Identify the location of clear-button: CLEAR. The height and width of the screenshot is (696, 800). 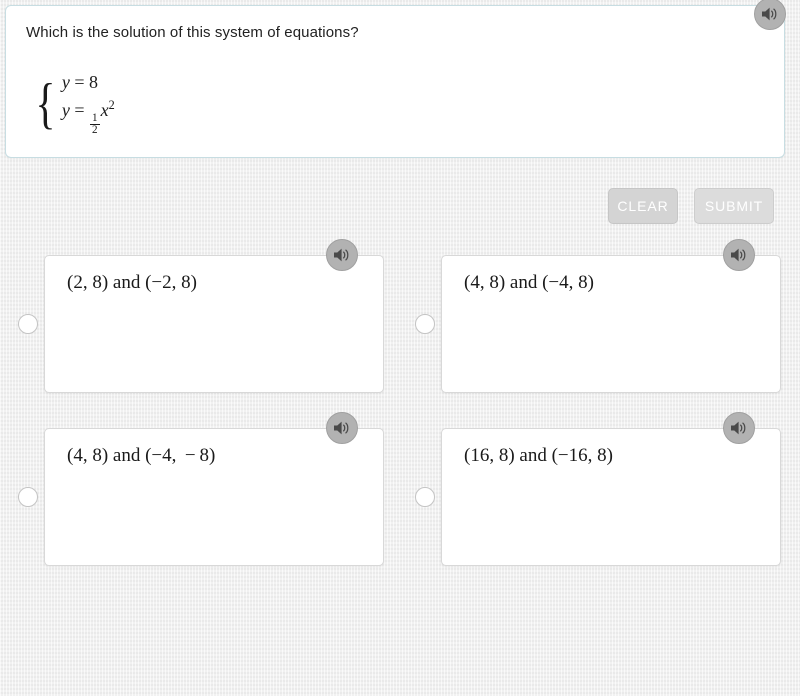
(643, 206).